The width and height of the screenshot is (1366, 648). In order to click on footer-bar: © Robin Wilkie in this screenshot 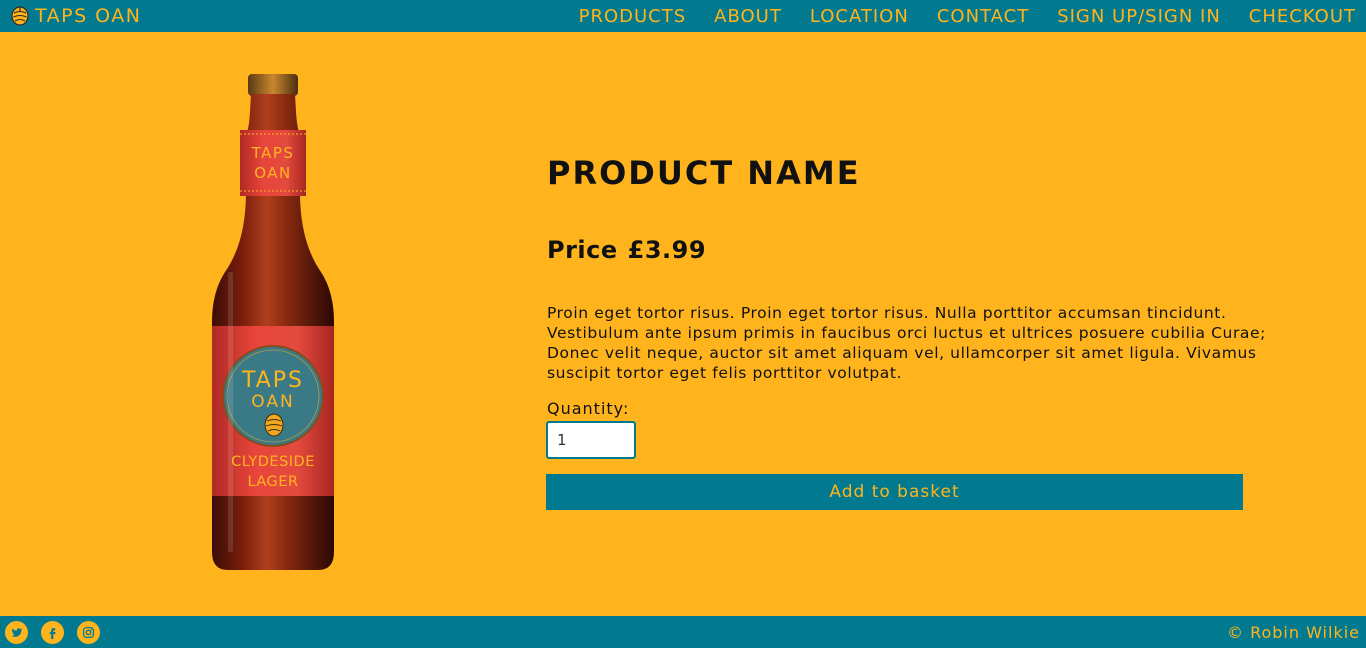, I will do `click(683, 632)`.